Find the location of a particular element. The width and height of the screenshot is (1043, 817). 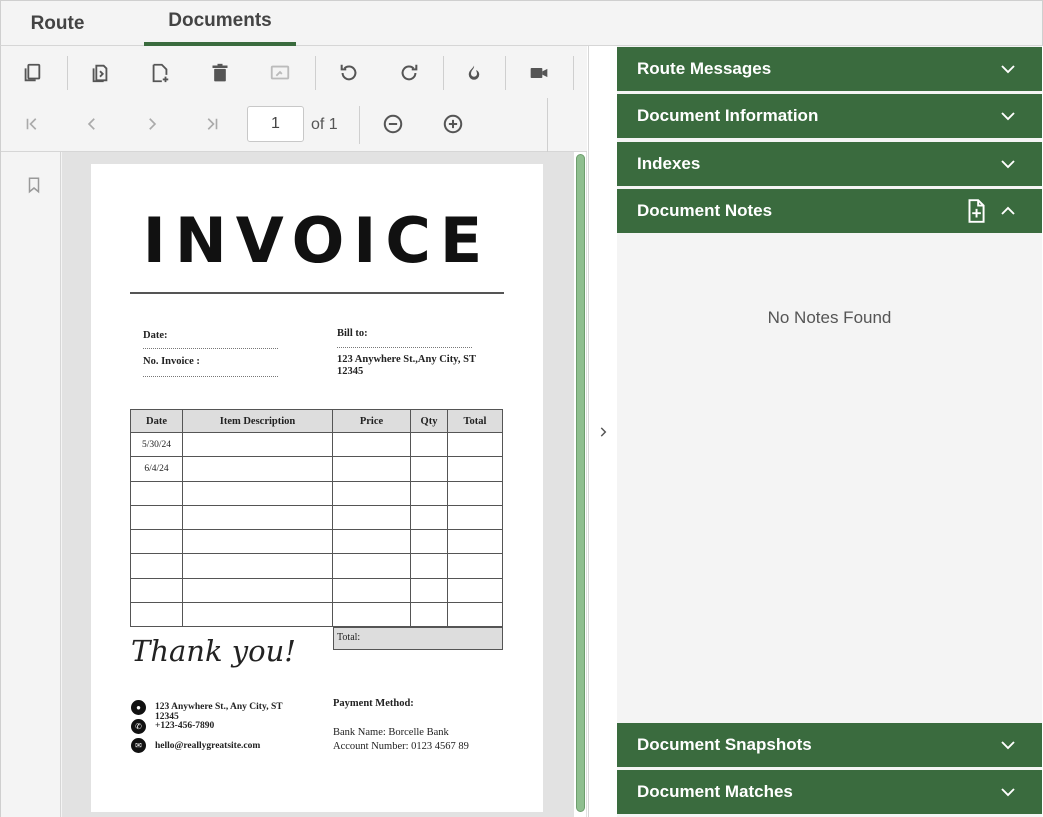

table-row: 5/30/24 is located at coordinates (316, 444).